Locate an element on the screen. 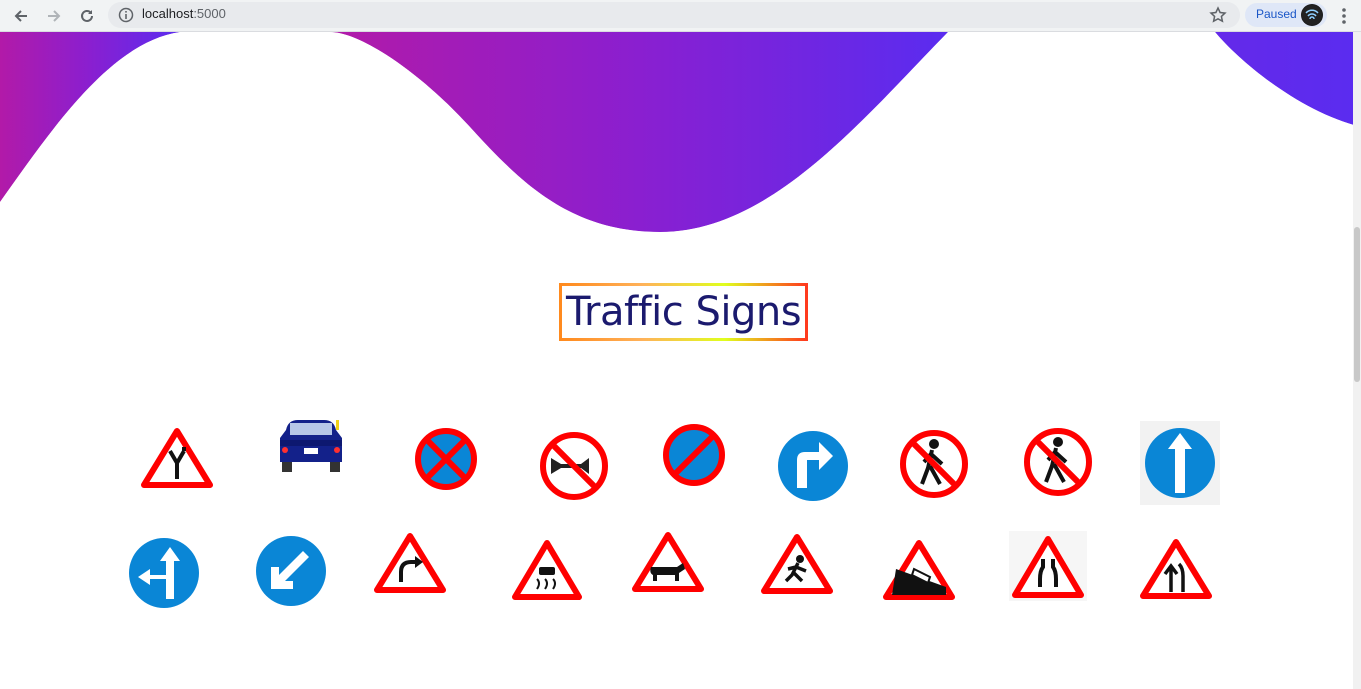 This screenshot has height=689, width=1361. steep-descent-icon is located at coordinates (919, 570).